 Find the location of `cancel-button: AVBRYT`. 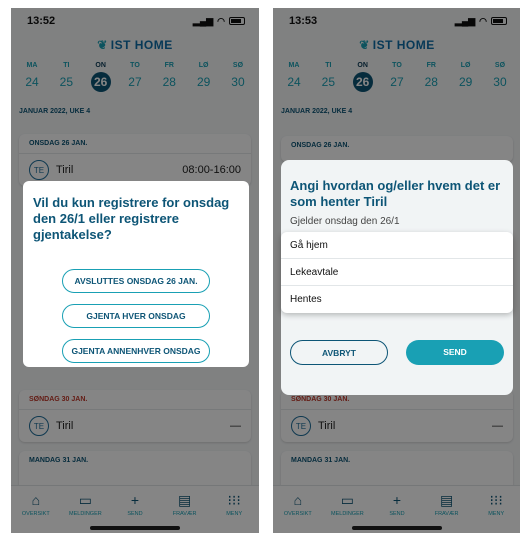

cancel-button: AVBRYT is located at coordinates (339, 352).